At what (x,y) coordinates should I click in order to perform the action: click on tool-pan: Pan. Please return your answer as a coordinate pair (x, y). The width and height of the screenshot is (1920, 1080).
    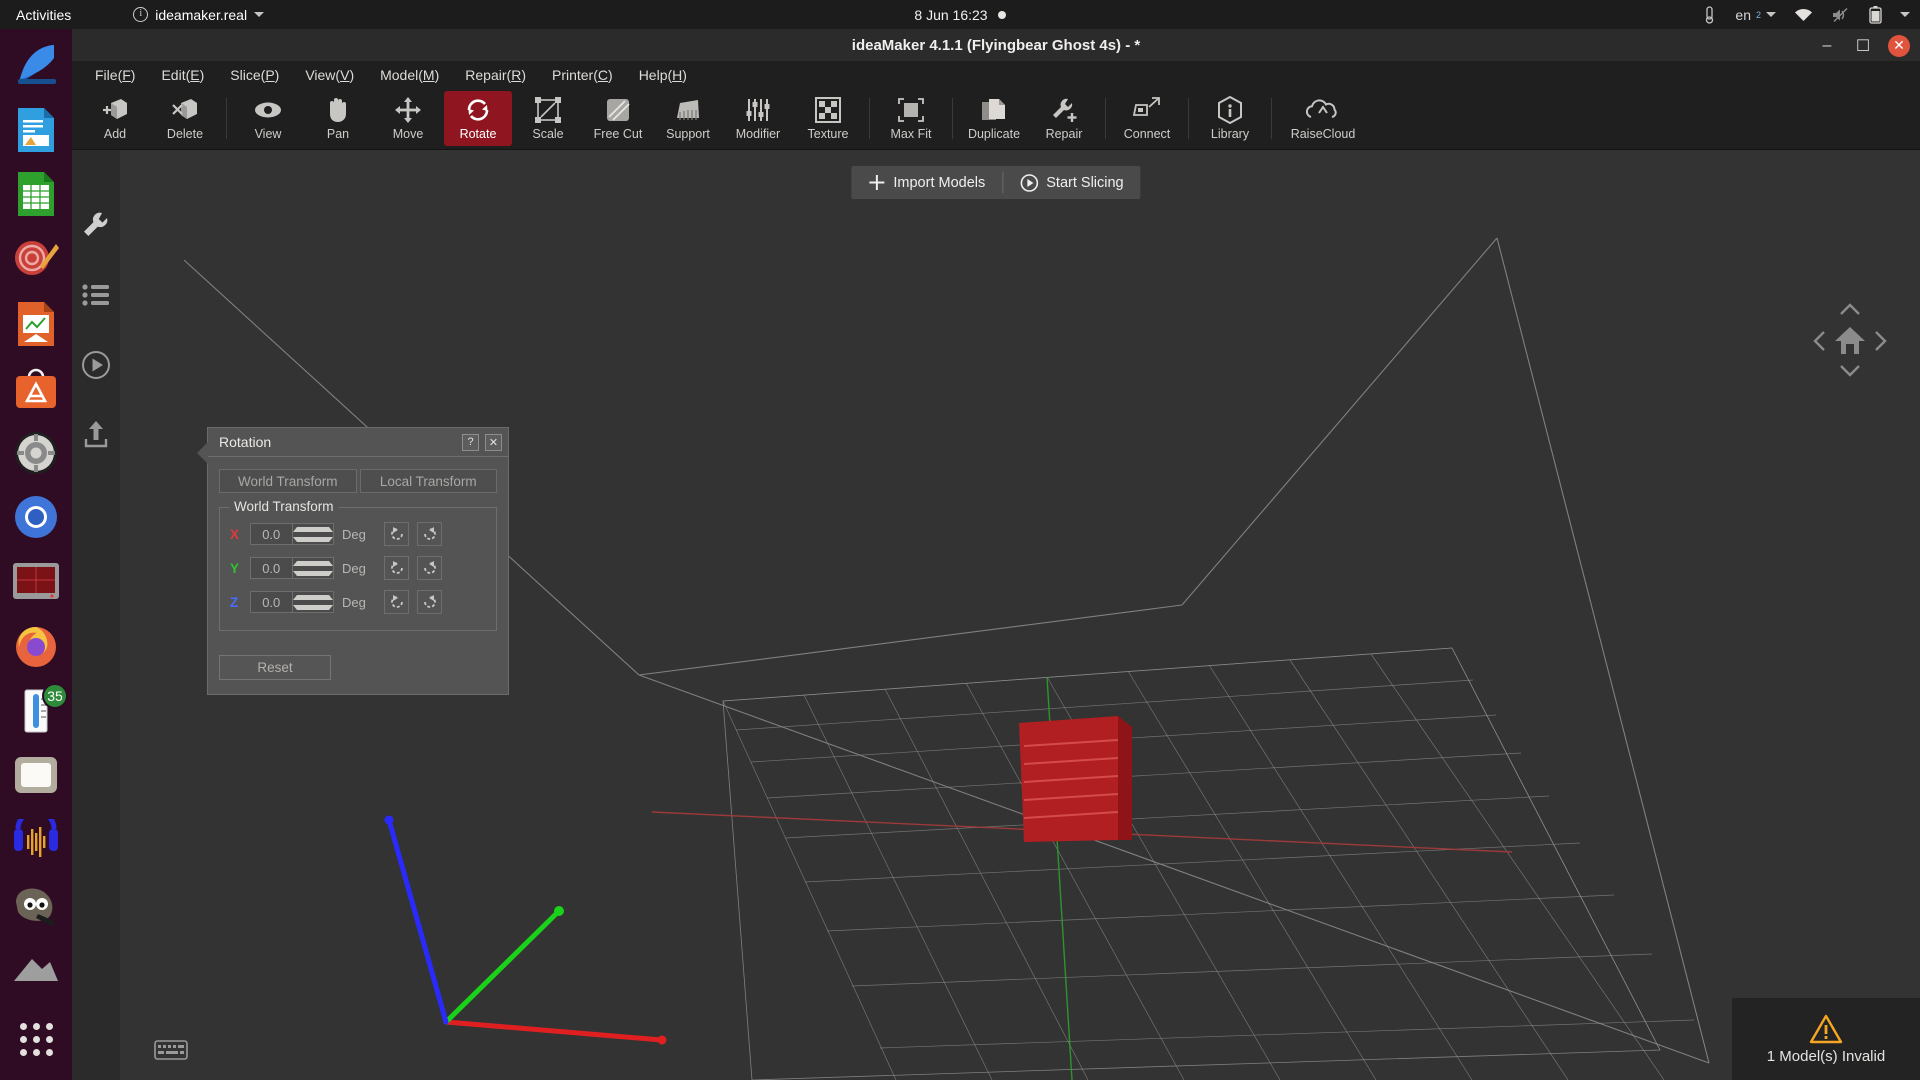
    Looking at the image, I should click on (338, 118).